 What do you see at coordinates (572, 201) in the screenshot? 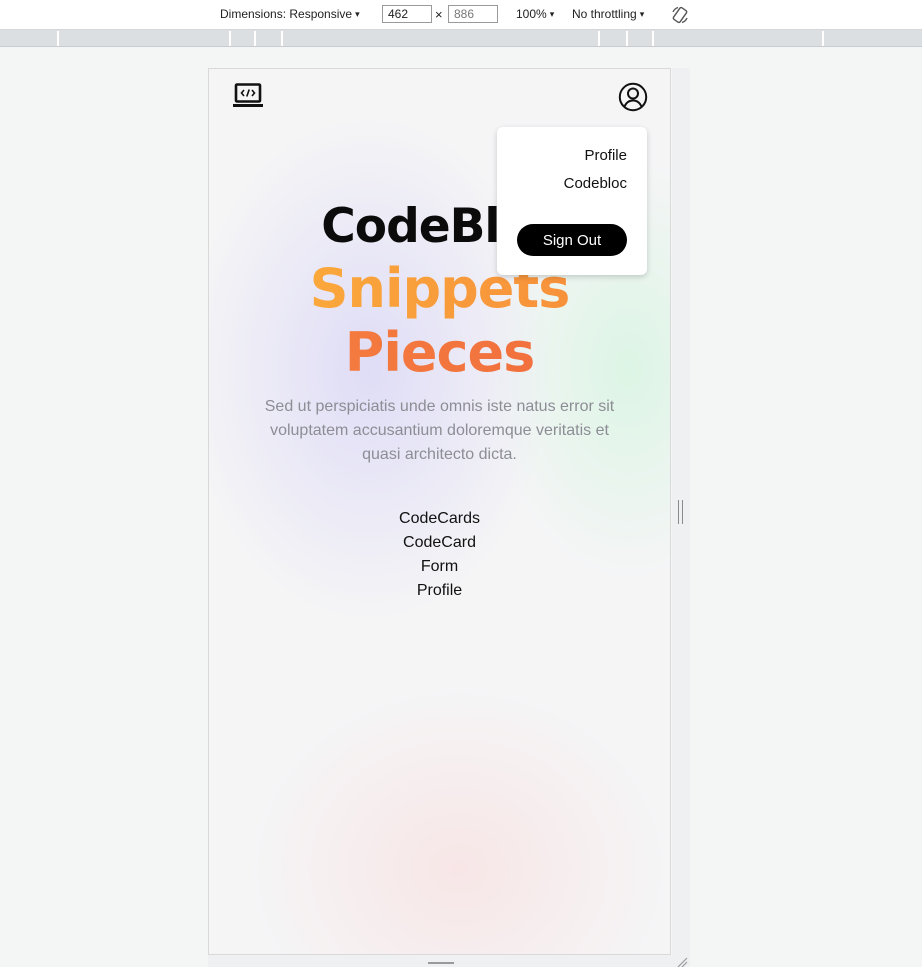
I see `account-dropdown-menu: Profile Codebloc Sign Out` at bounding box center [572, 201].